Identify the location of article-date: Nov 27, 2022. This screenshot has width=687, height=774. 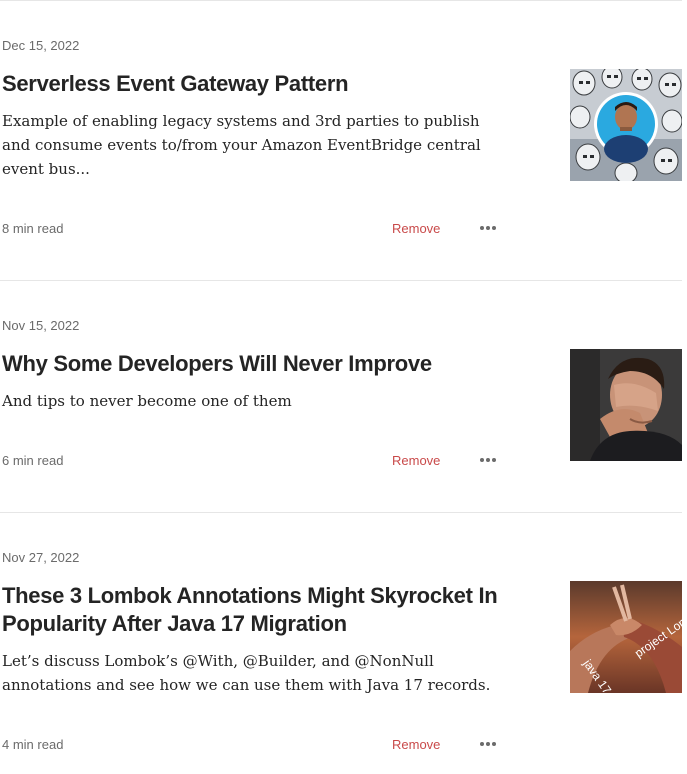
(41, 557).